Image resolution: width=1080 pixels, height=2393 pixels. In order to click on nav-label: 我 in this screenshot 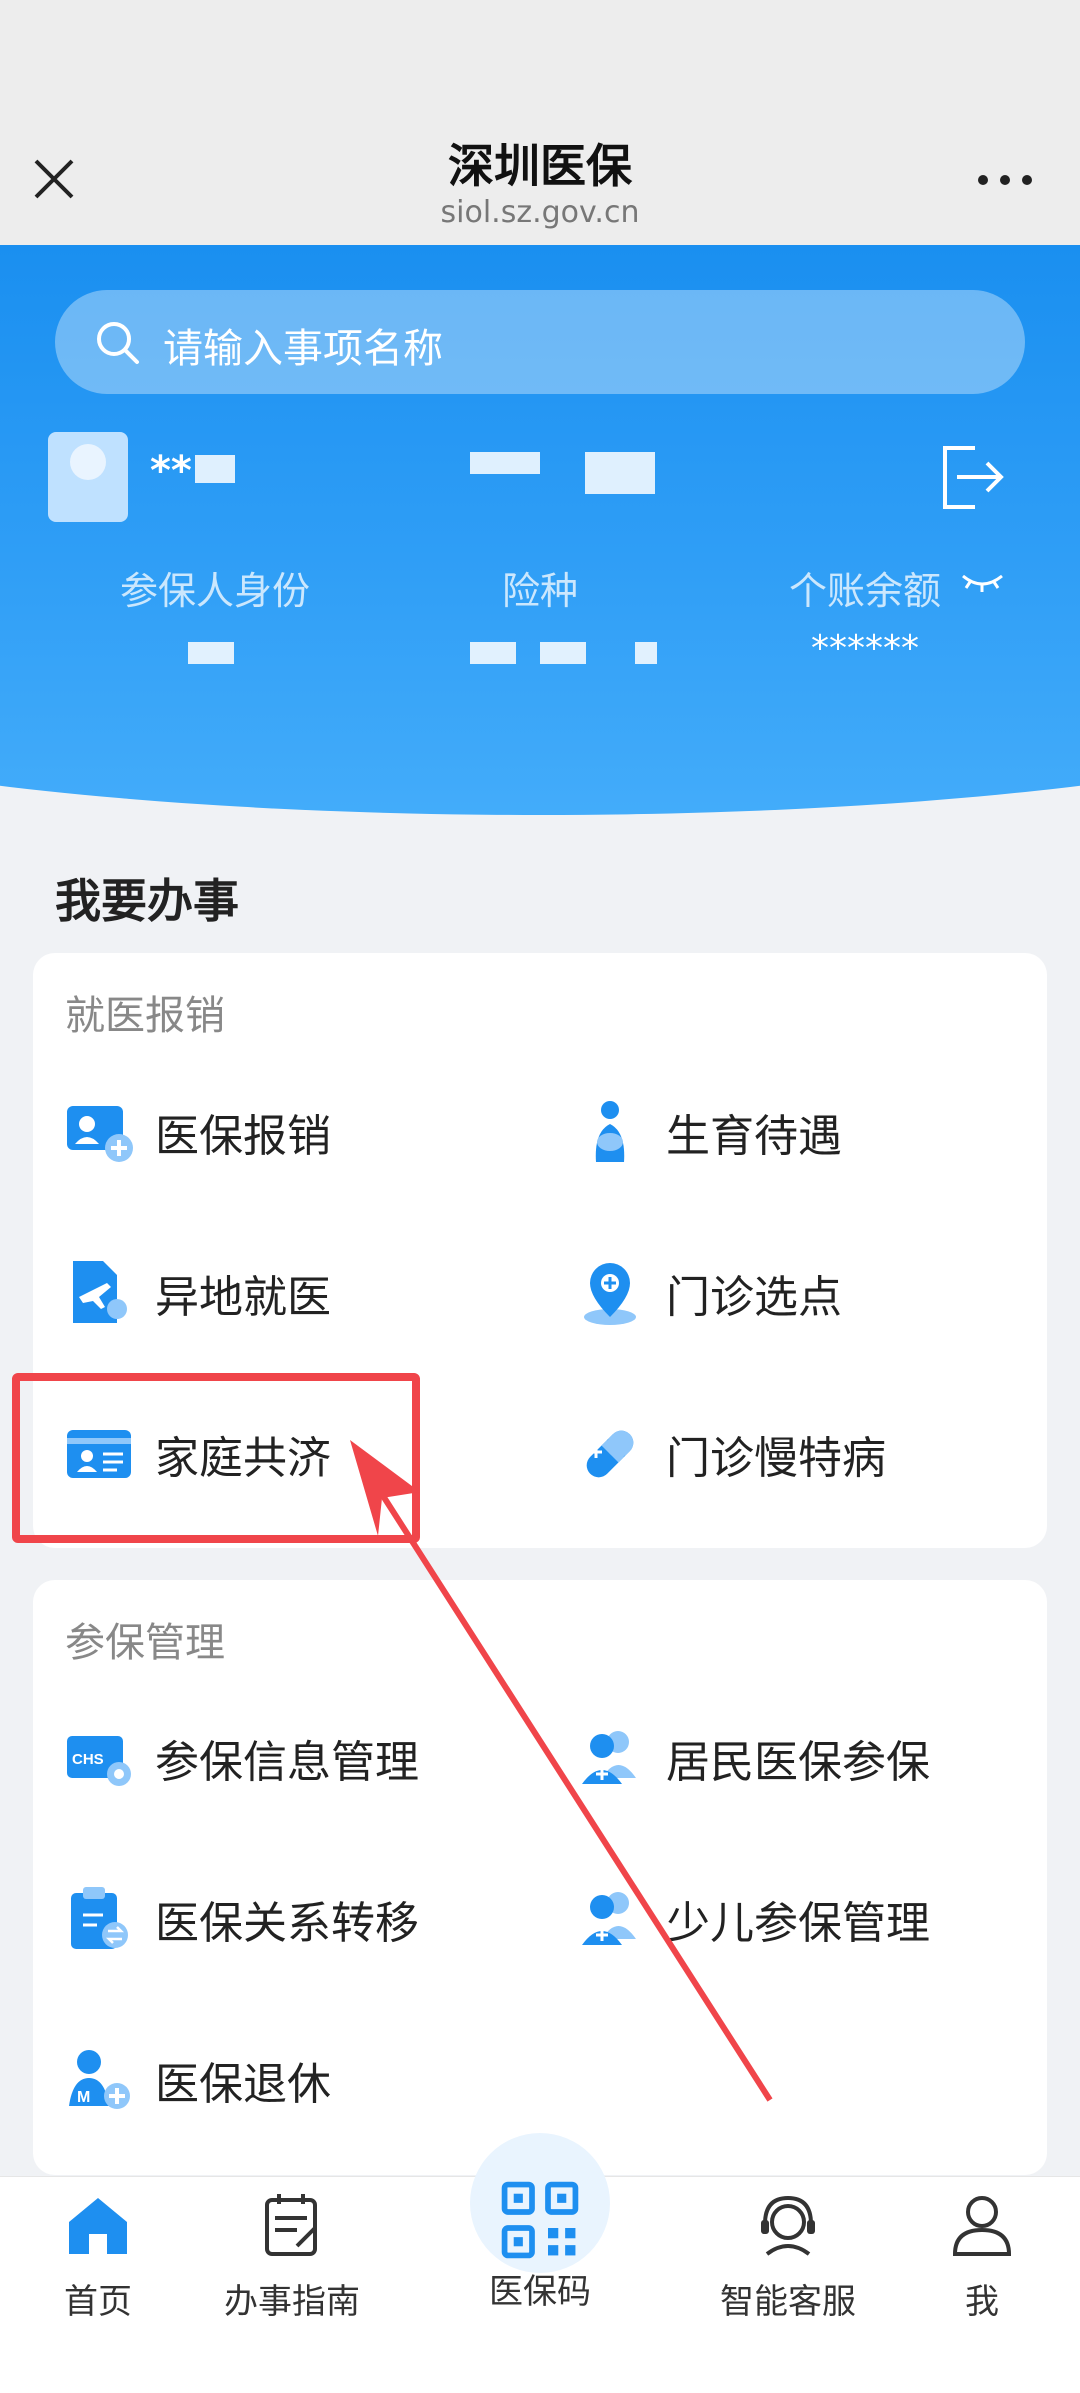, I will do `click(982, 2302)`.